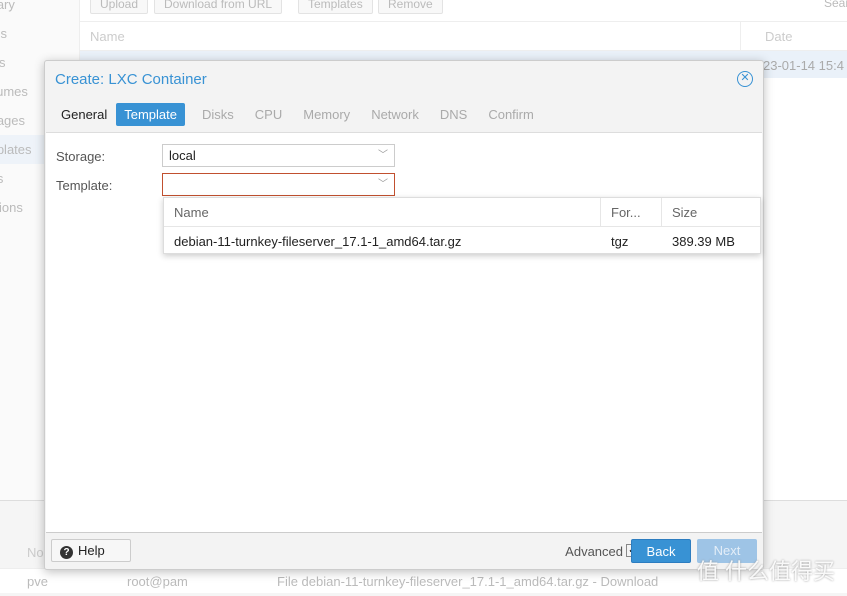  Describe the element at coordinates (268, 114) in the screenshot. I see `tab-cpu: CPU` at that location.